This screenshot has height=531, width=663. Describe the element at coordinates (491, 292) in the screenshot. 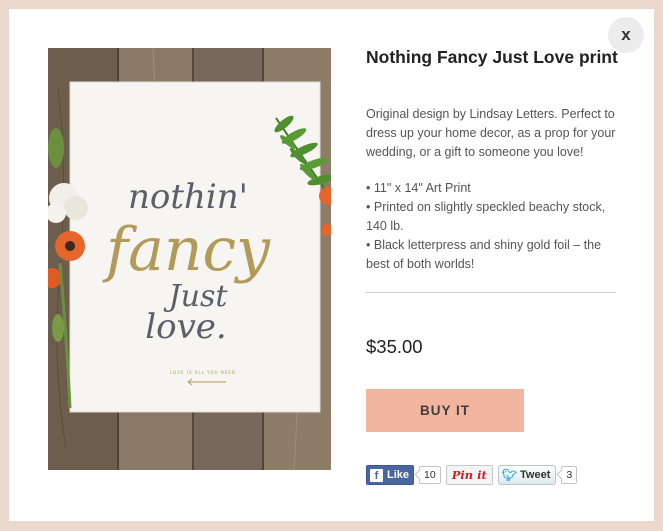

I see `divider` at that location.